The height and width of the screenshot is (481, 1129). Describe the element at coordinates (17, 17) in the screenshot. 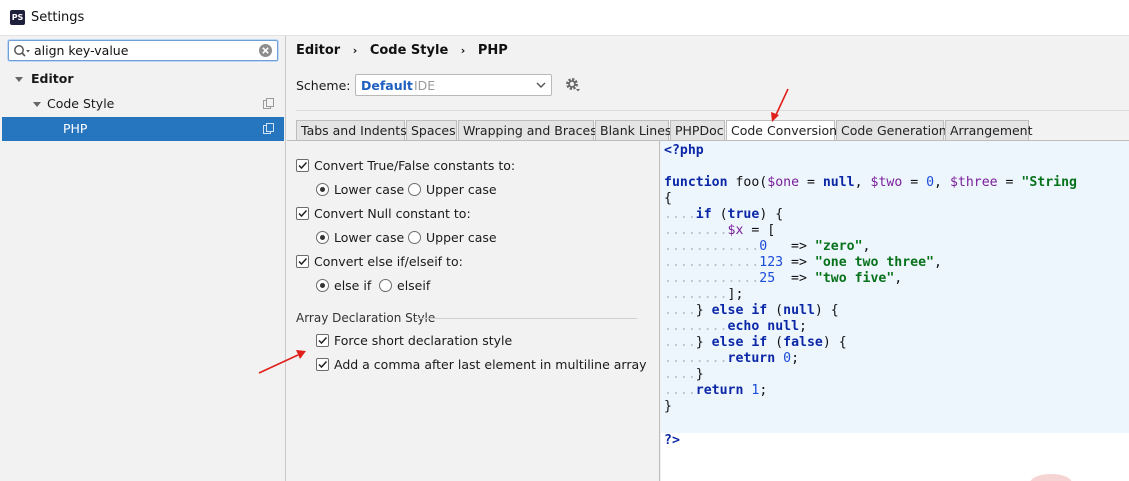

I see `phpstorm-app-icon: PS` at that location.